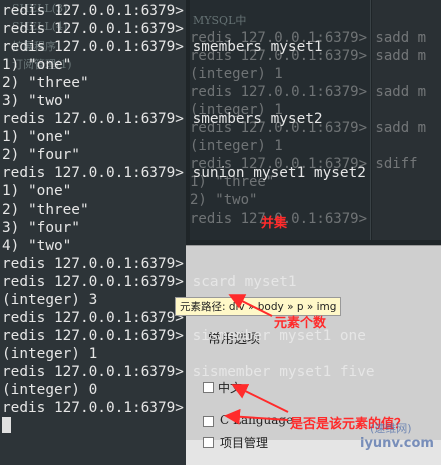  What do you see at coordinates (300, 323) in the screenshot?
I see `annotation-count: 元素个数` at bounding box center [300, 323].